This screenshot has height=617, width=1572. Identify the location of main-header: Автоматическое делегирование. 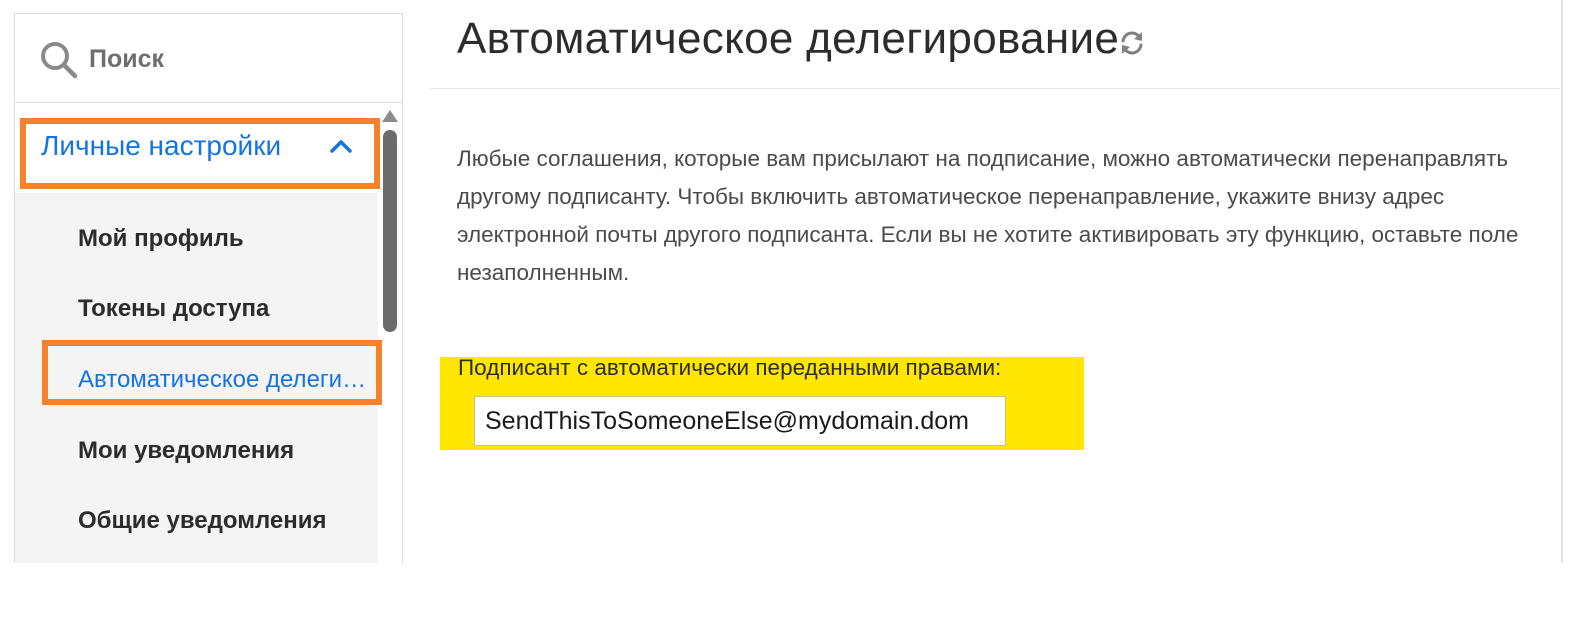
(995, 44).